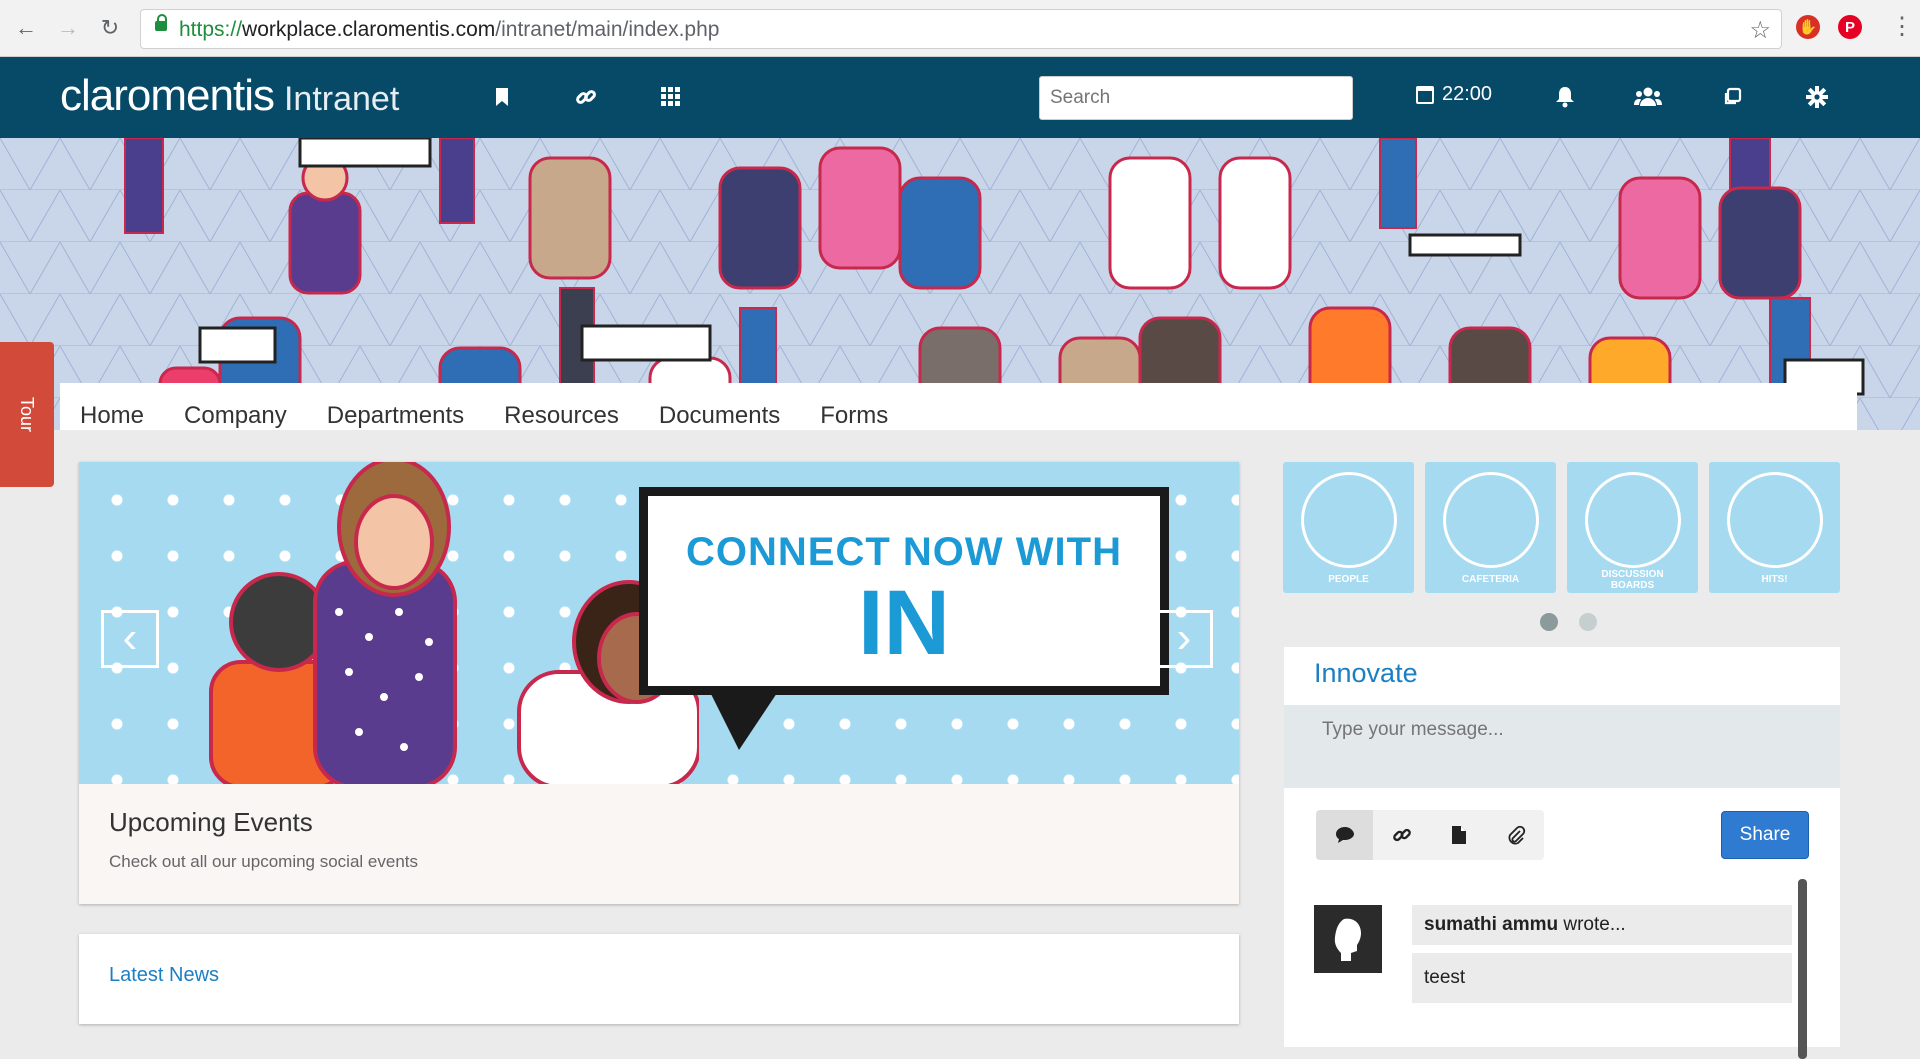  Describe the element at coordinates (1348, 939) in the screenshot. I see `avatar` at that location.